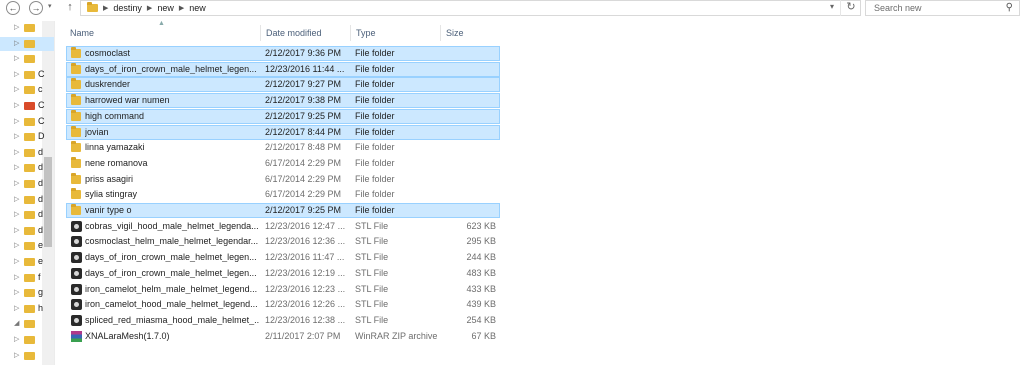  I want to click on nav-tree-item-label: d, so click(41, 214).